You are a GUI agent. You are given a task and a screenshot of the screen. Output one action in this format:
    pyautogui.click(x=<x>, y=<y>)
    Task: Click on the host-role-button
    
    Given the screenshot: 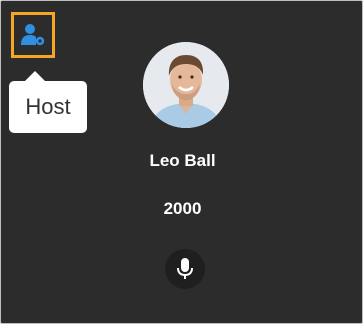 What is the action you would take?
    pyautogui.click(x=33, y=35)
    